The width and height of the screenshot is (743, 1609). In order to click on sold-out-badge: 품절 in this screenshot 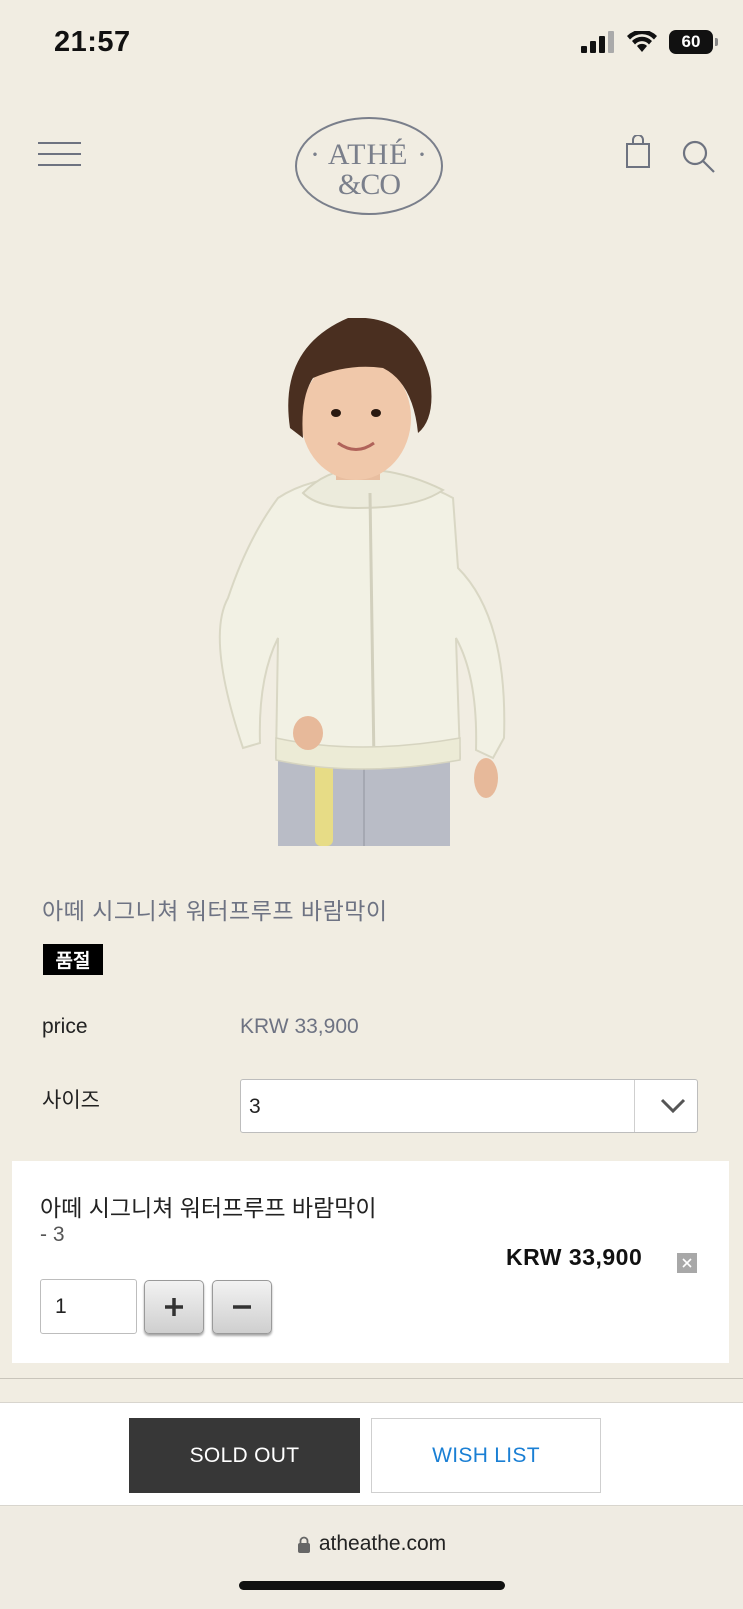, I will do `click(73, 959)`.